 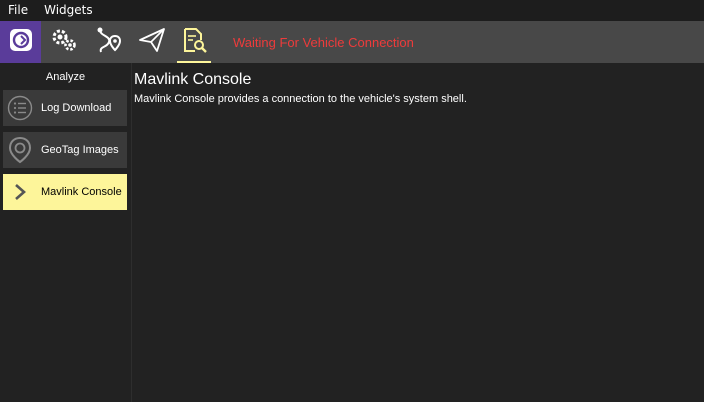 I want to click on sidebar-item-log-download: Log Download, so click(x=65, y=108).